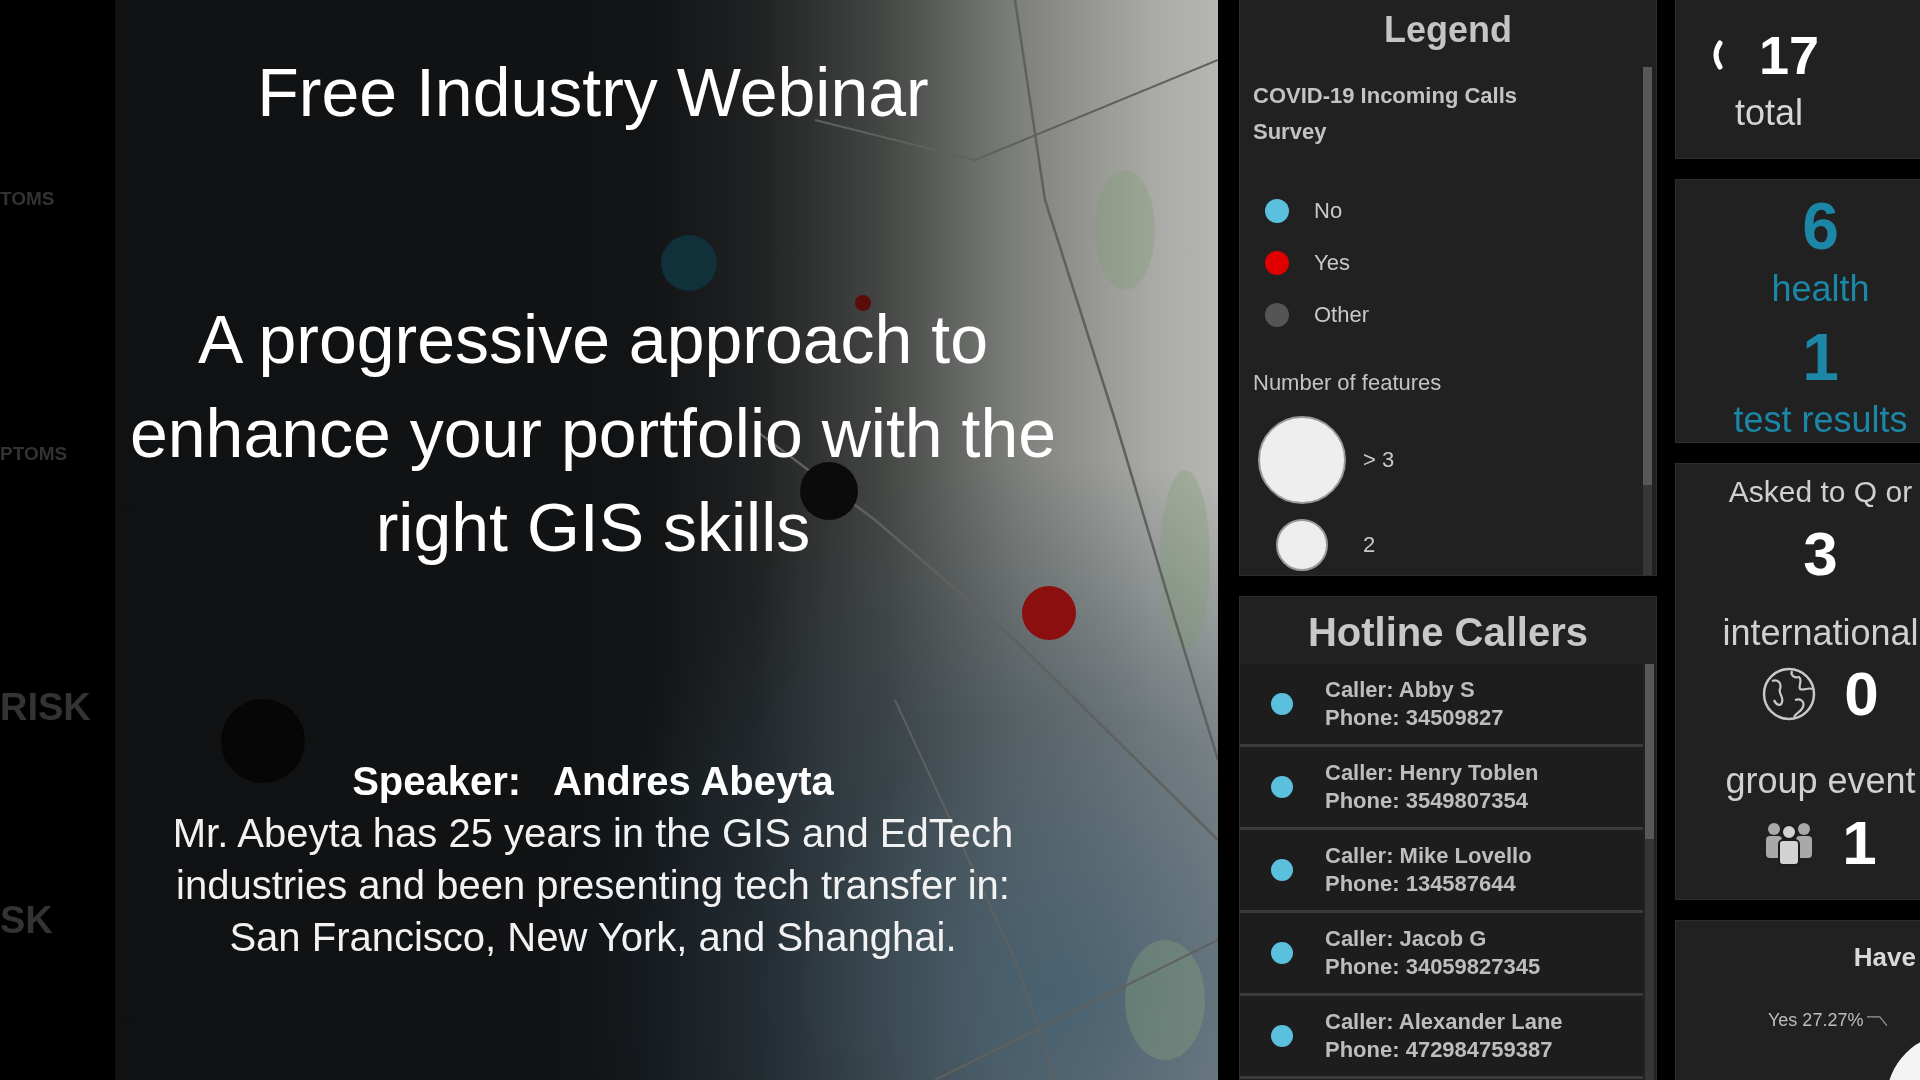 Image resolution: width=1920 pixels, height=1080 pixels. I want to click on legend-label: Yes, so click(1332, 263).